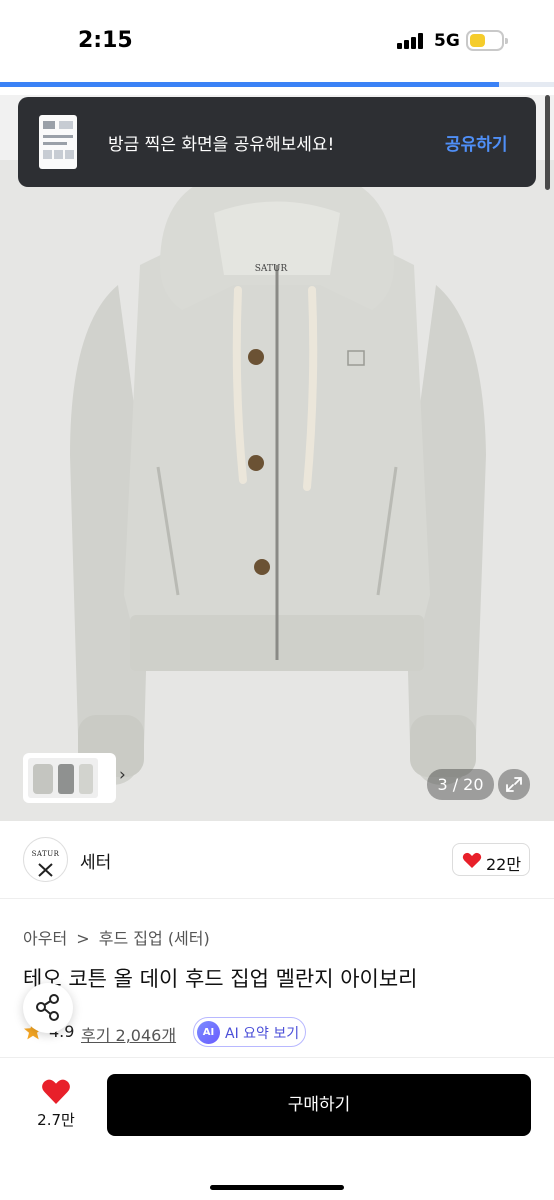 This screenshot has width=554, height=1200. What do you see at coordinates (95, 860) in the screenshot?
I see `shop-name: 세터` at bounding box center [95, 860].